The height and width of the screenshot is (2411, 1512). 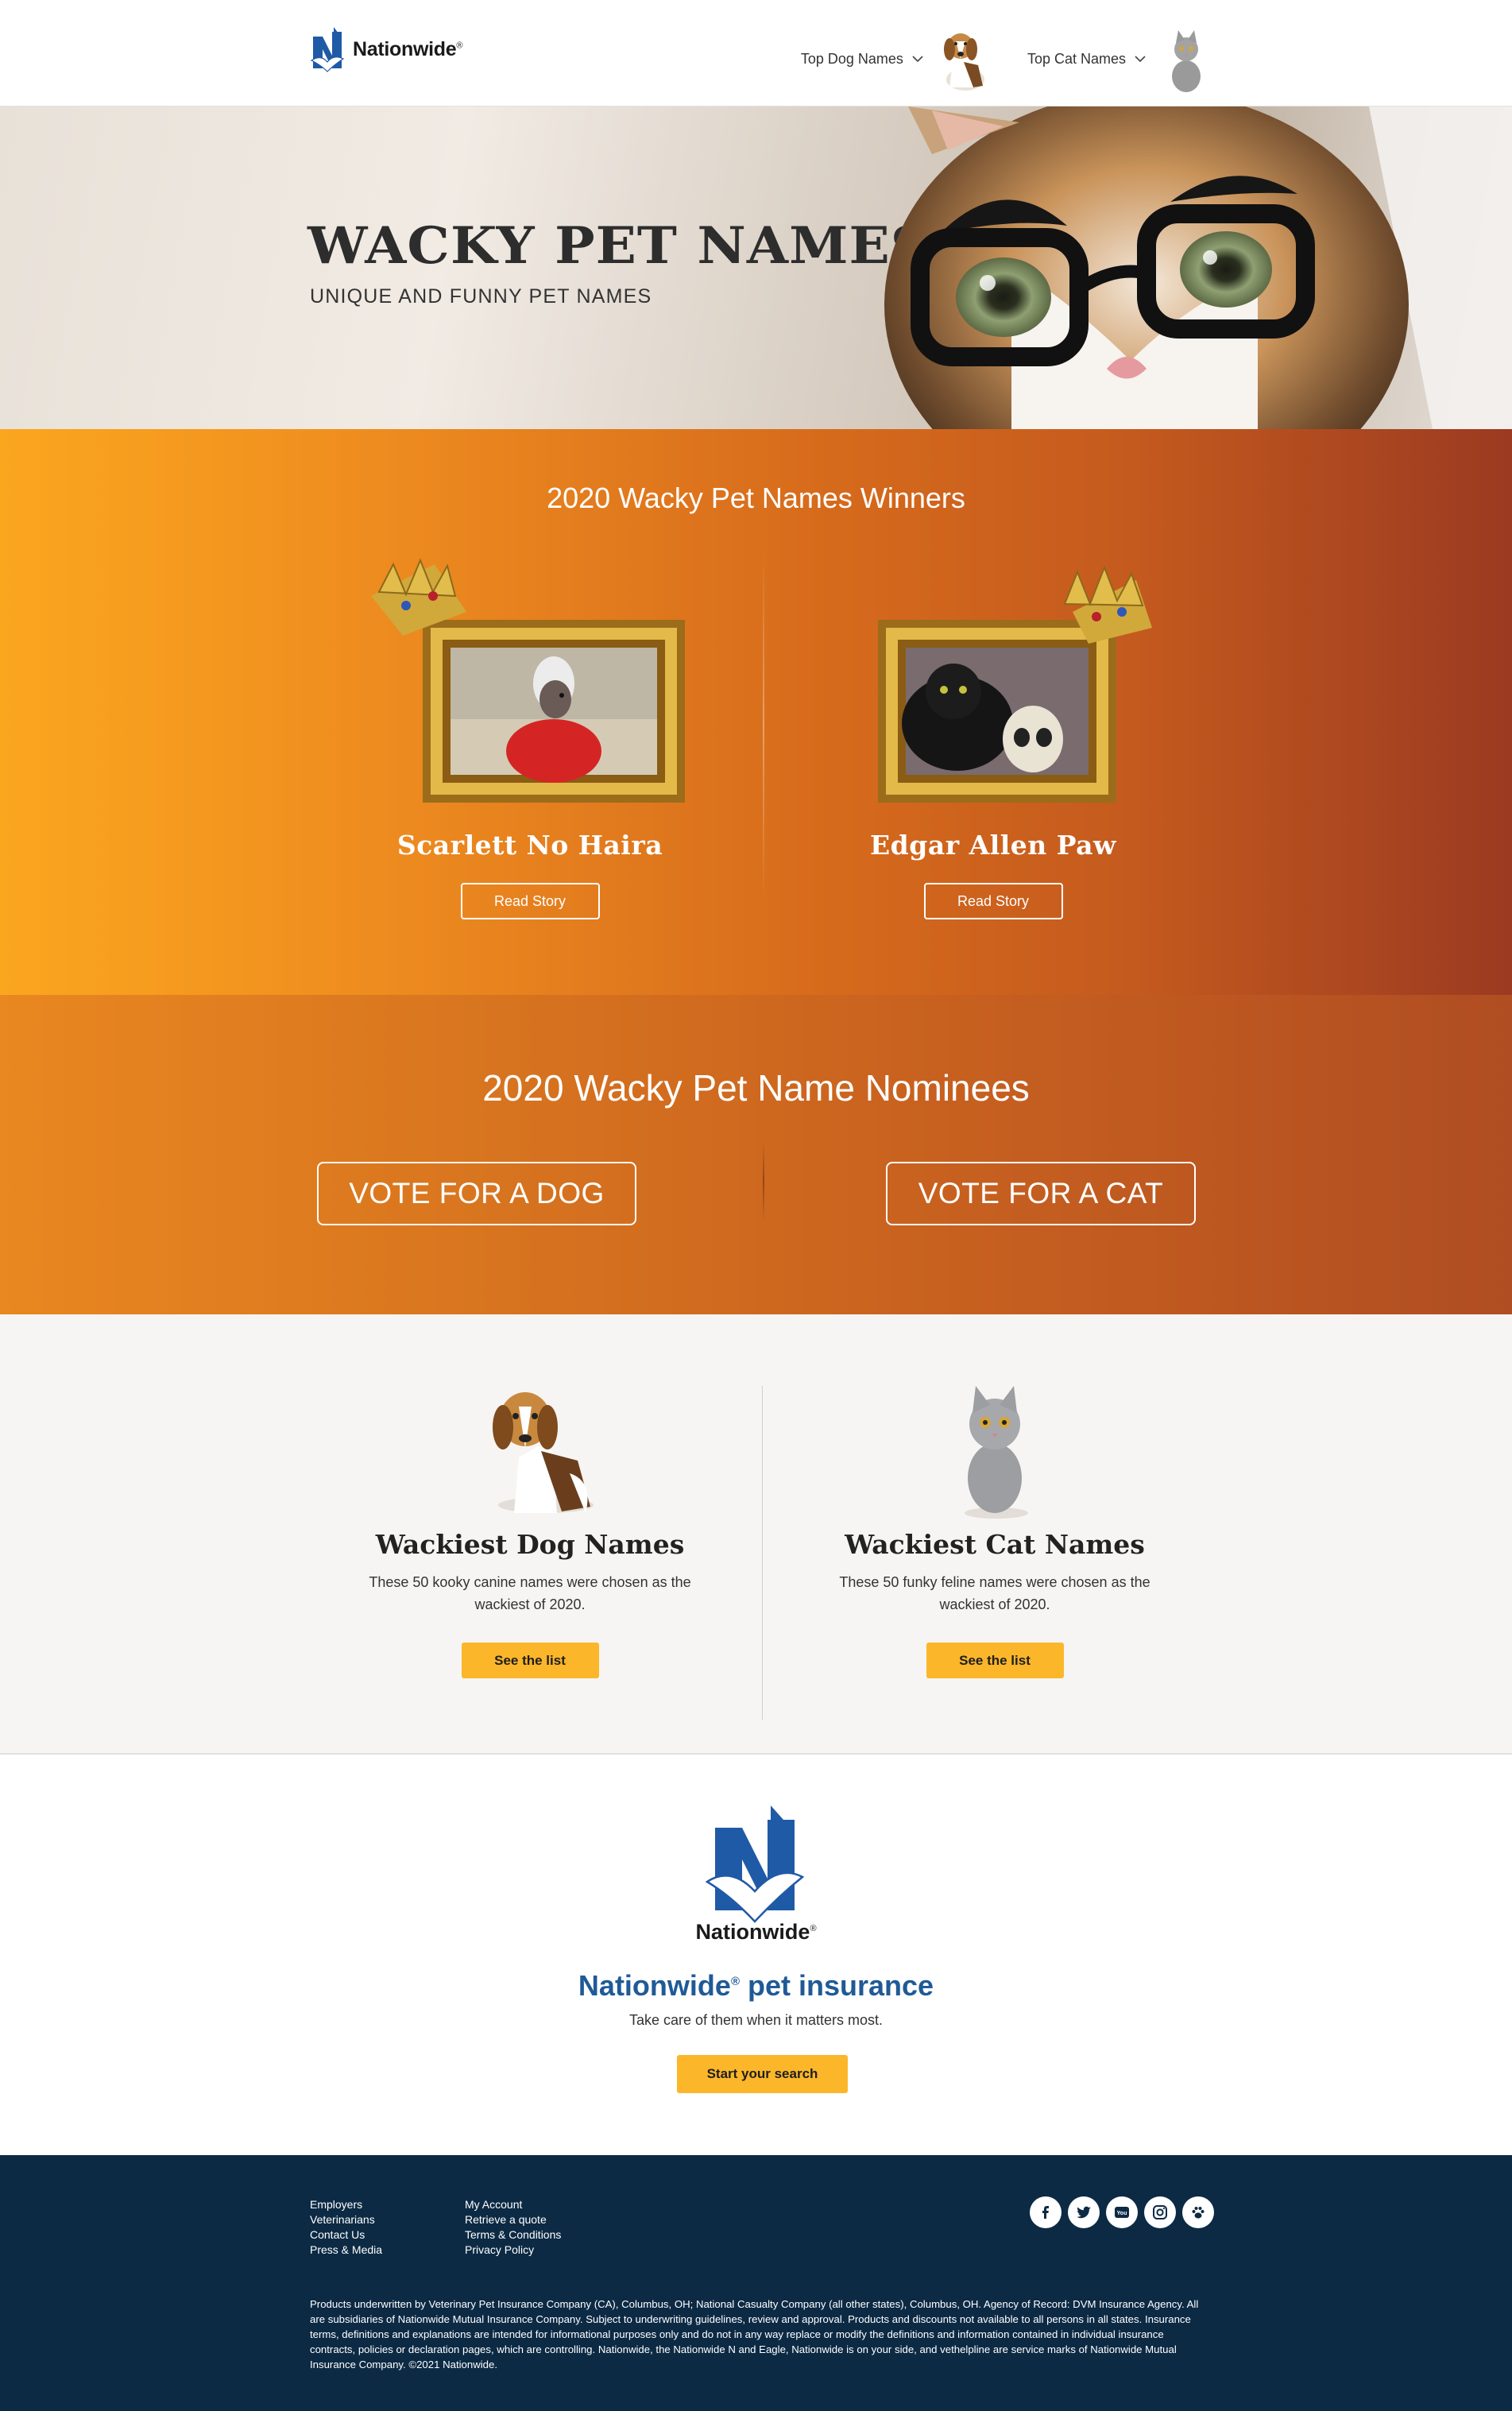 What do you see at coordinates (530, 901) in the screenshot?
I see `read-story-button-dog: Read Story` at bounding box center [530, 901].